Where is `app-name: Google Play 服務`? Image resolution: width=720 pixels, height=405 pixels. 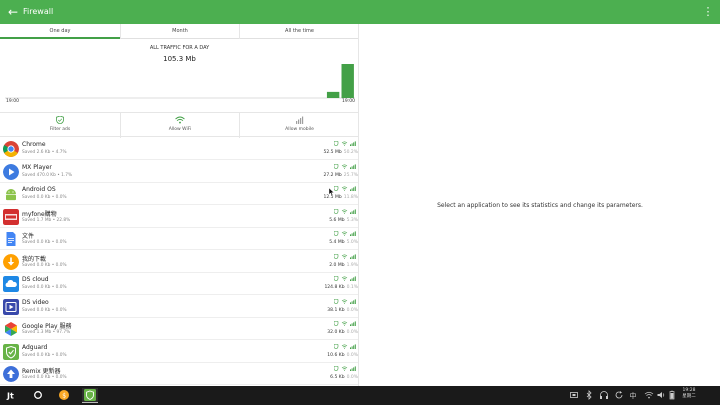
app-name: Google Play 服務 is located at coordinates (47, 326).